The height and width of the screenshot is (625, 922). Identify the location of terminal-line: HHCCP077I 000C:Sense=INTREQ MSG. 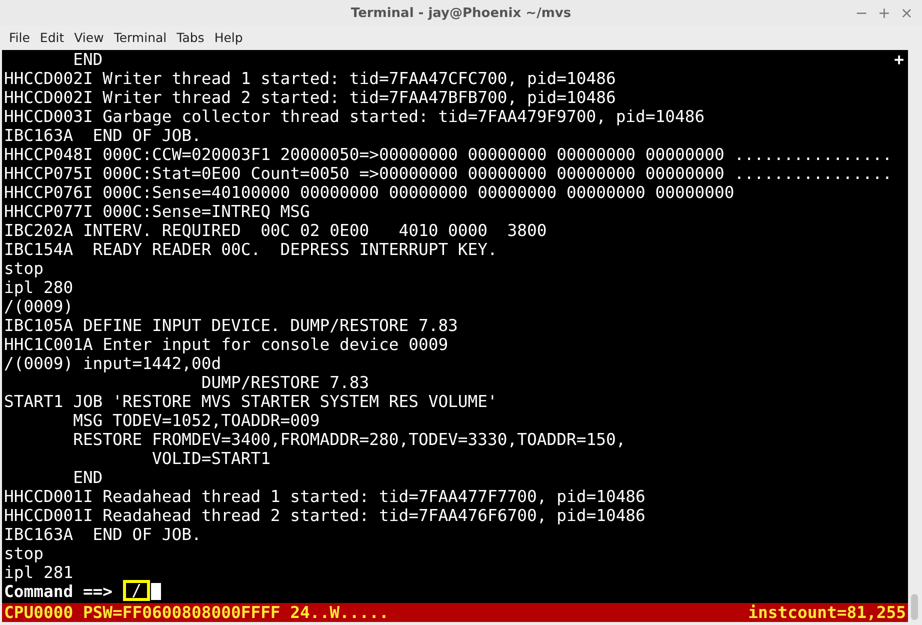
(157, 211).